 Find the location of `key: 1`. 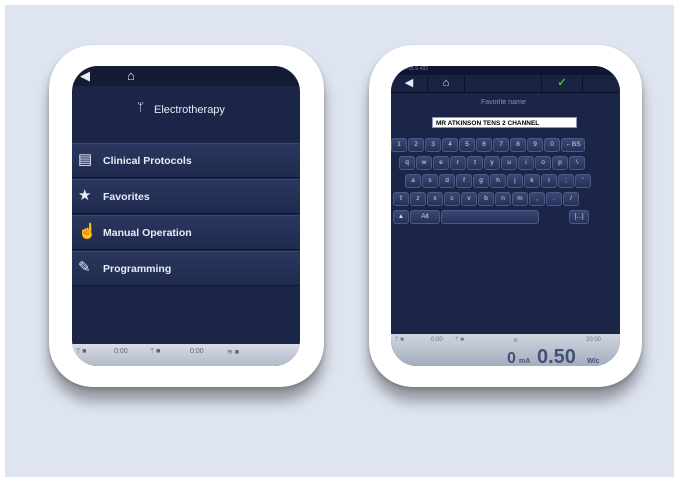

key: 1 is located at coordinates (399, 145).